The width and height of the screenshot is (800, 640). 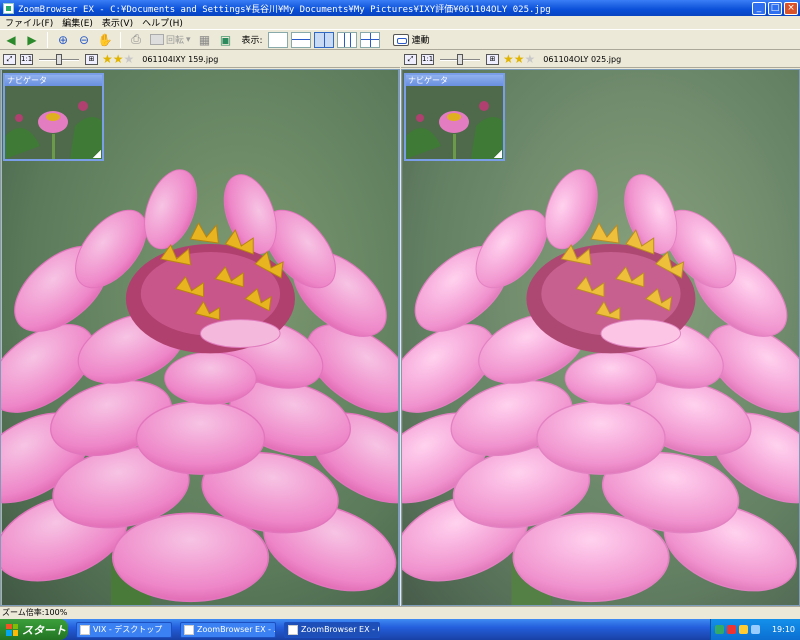 What do you see at coordinates (759, 8) in the screenshot?
I see `minimize-button: _` at bounding box center [759, 8].